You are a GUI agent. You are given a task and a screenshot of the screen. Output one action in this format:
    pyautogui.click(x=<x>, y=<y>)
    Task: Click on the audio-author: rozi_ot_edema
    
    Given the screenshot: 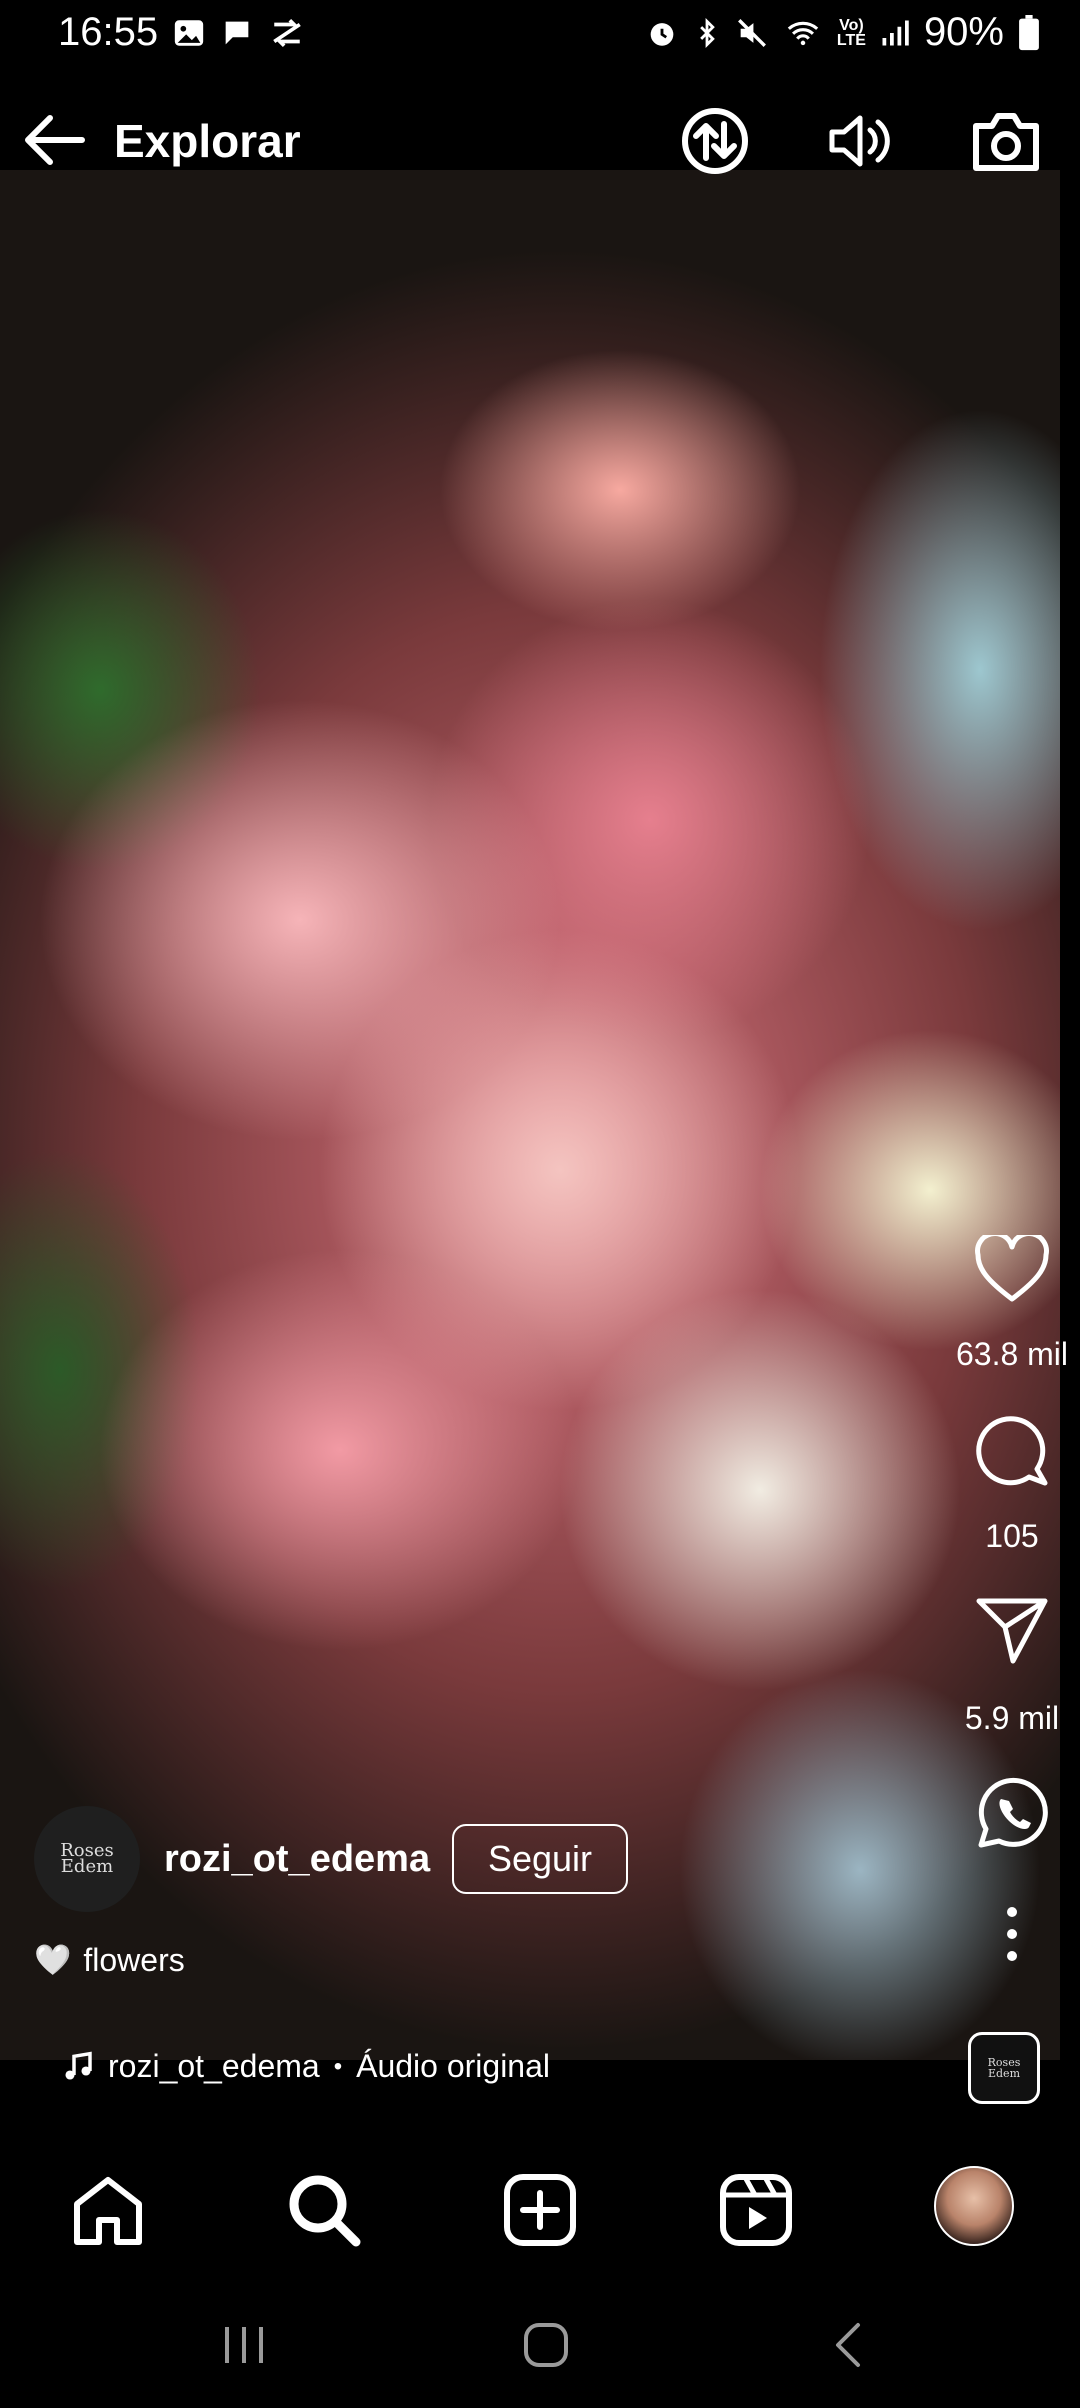 What is the action you would take?
    pyautogui.click(x=214, y=2066)
    